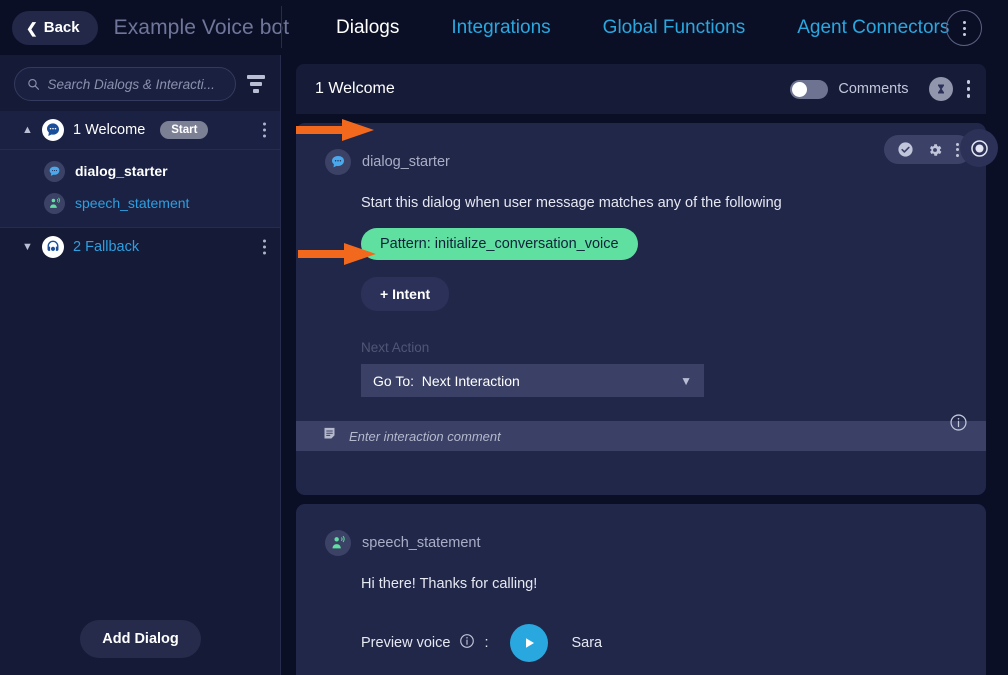 The height and width of the screenshot is (675, 1008). I want to click on goto-label: Go To:, so click(393, 380).